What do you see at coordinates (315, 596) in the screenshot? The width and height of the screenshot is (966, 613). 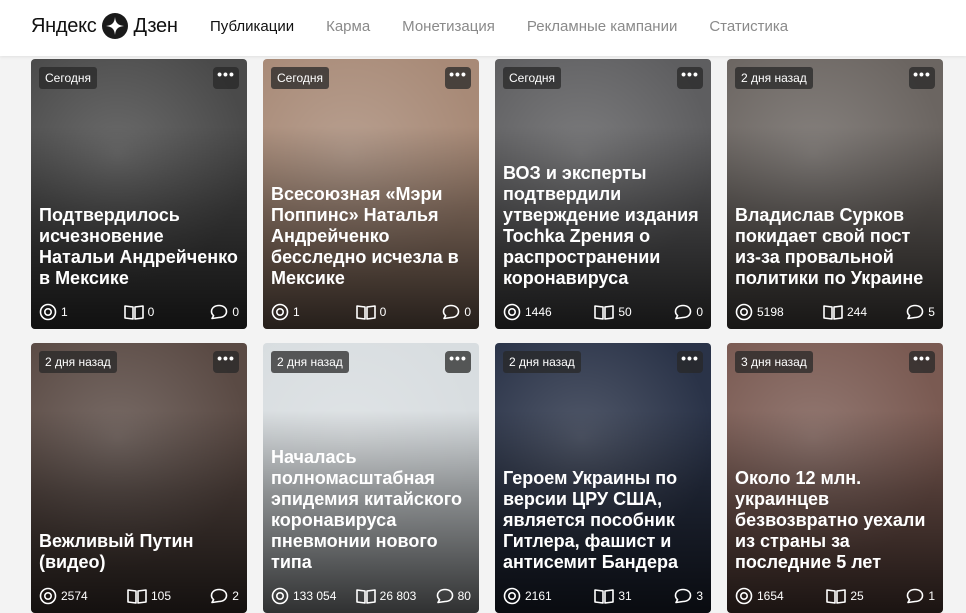 I see `views-count: 133 054` at bounding box center [315, 596].